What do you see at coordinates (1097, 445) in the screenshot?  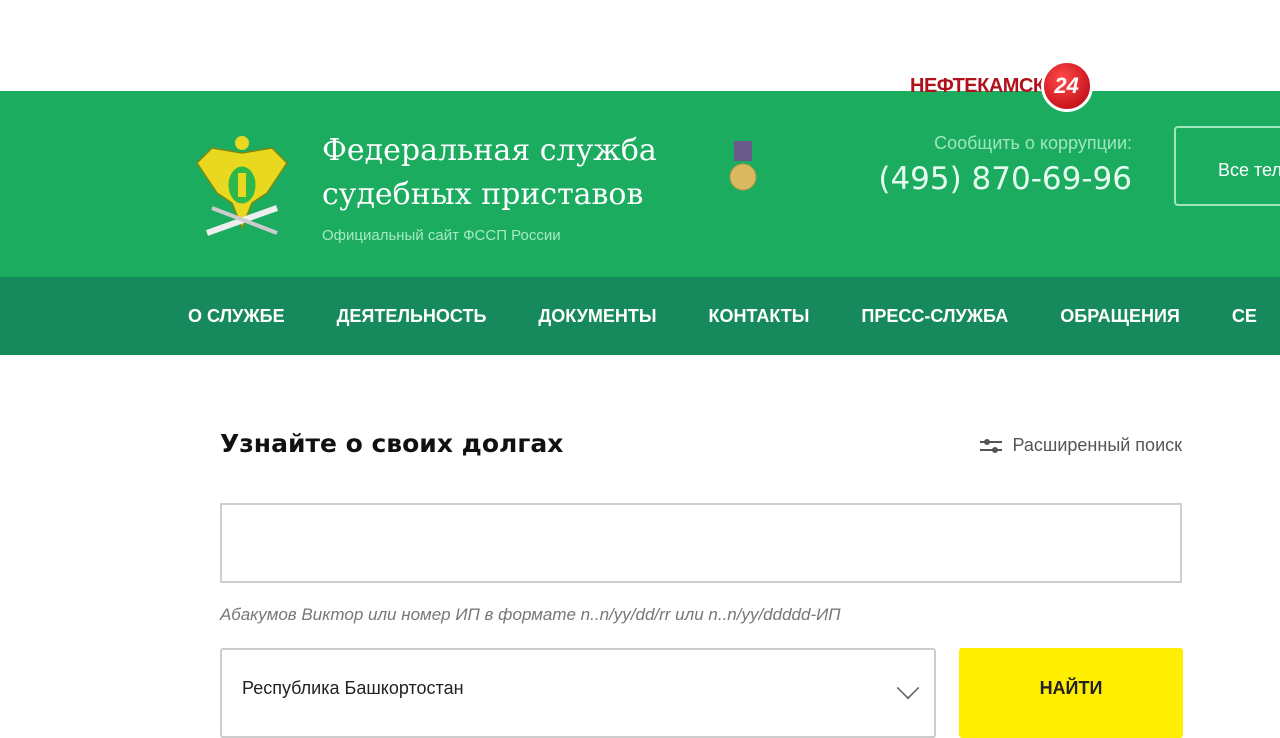 I see `advanced-search-label: Расширенный поиск` at bounding box center [1097, 445].